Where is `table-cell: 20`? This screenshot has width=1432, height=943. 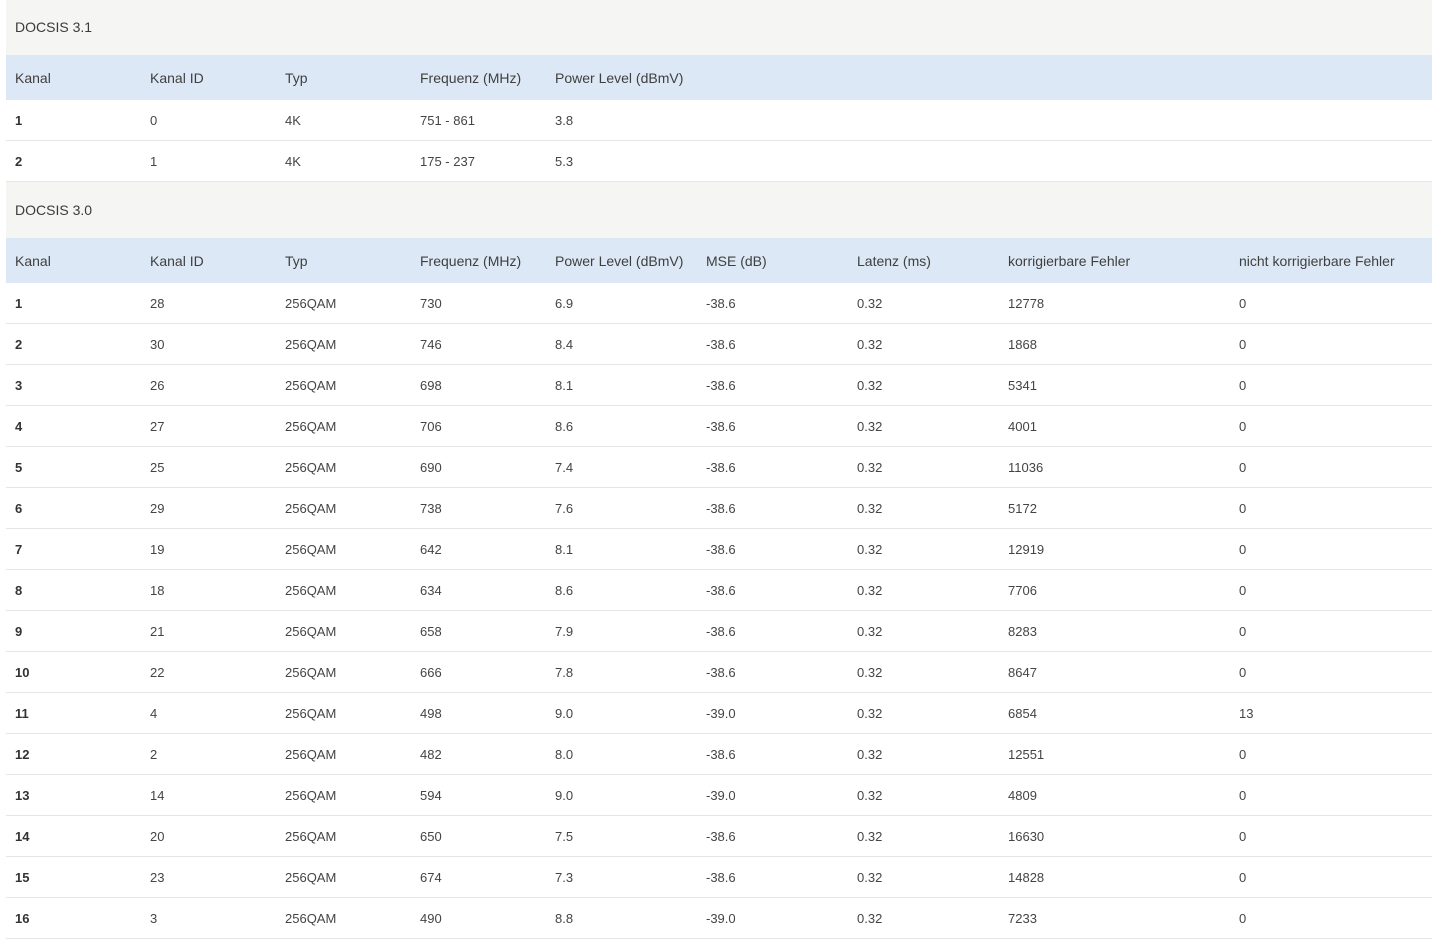
table-cell: 20 is located at coordinates (208, 836).